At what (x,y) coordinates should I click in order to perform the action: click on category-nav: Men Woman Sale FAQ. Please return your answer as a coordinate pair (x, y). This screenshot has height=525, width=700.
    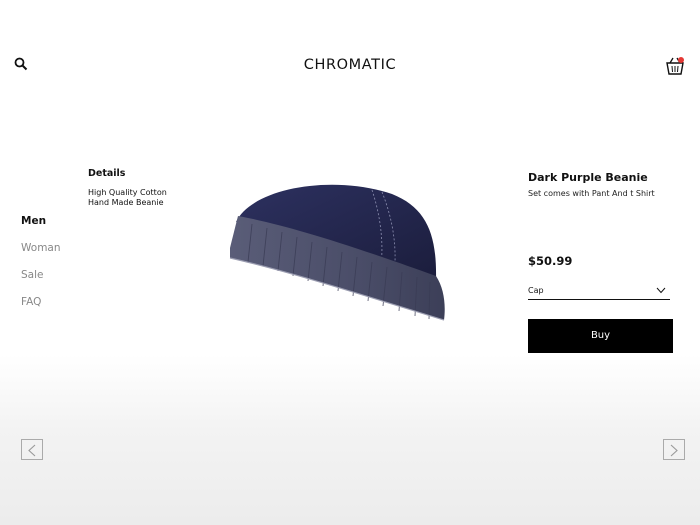
    Looking at the image, I should click on (41, 268).